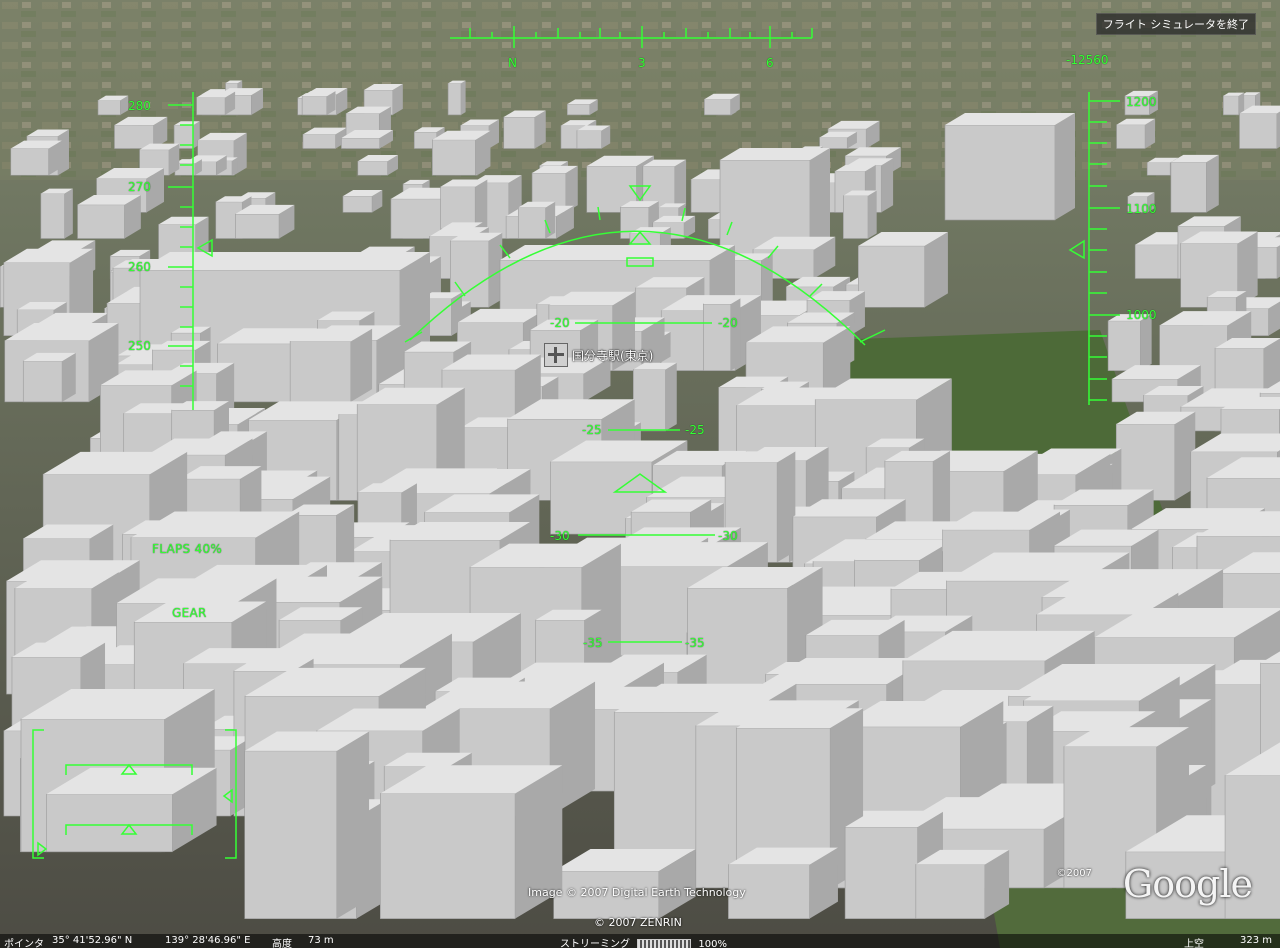 The image size is (1280, 948). Describe the element at coordinates (642, 63) in the screenshot. I see `heading-label-3: 3` at that location.